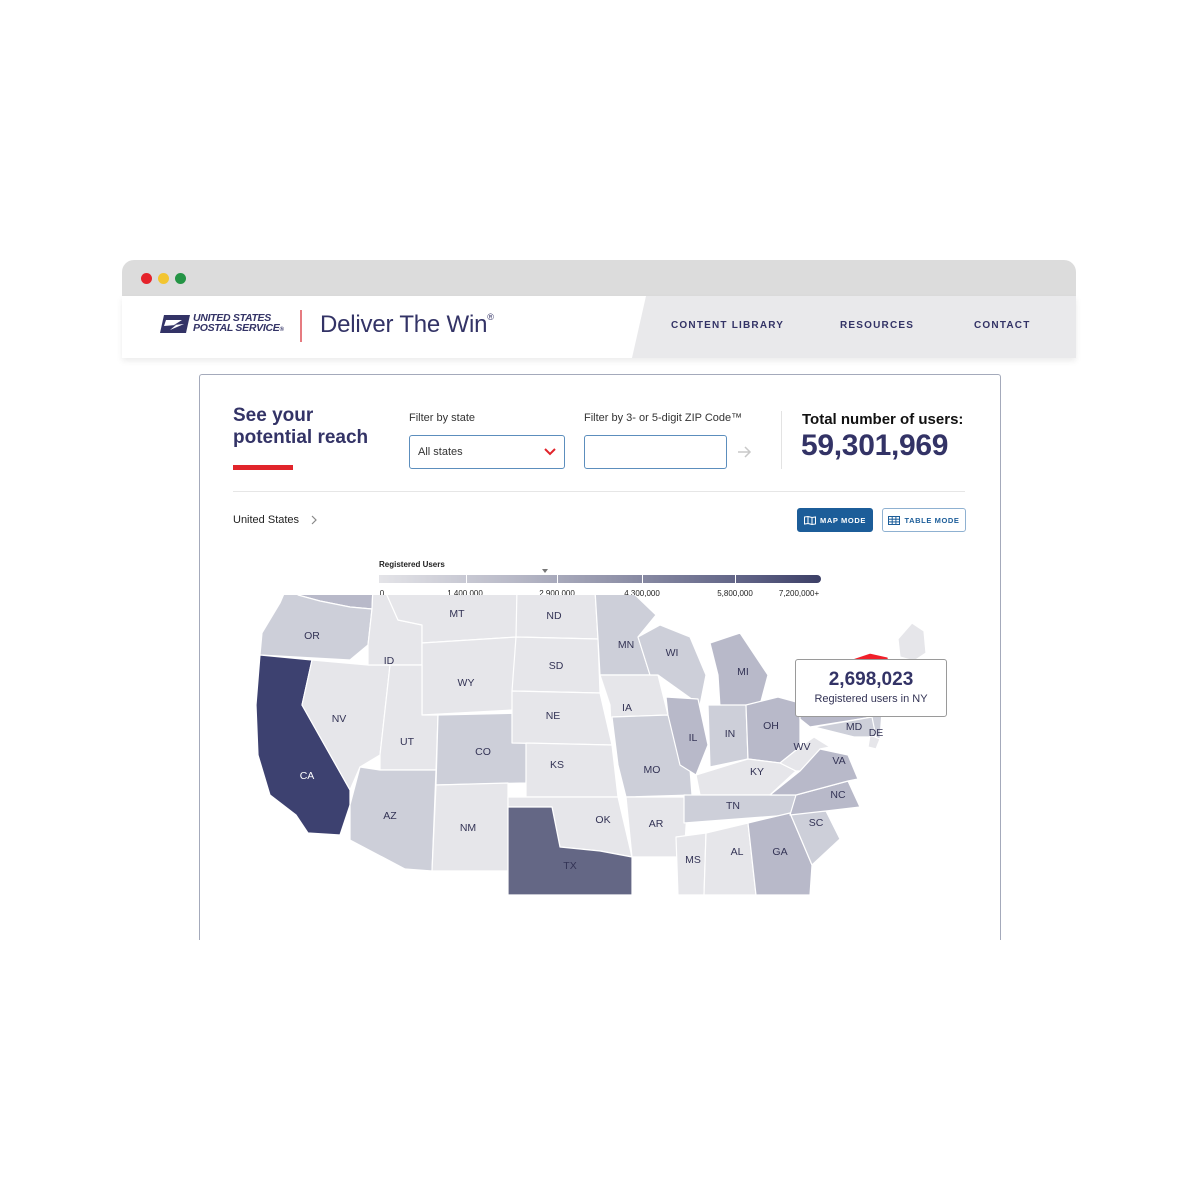 The image size is (1199, 1199). What do you see at coordinates (390, 816) in the screenshot?
I see `state-label-az: AZ` at bounding box center [390, 816].